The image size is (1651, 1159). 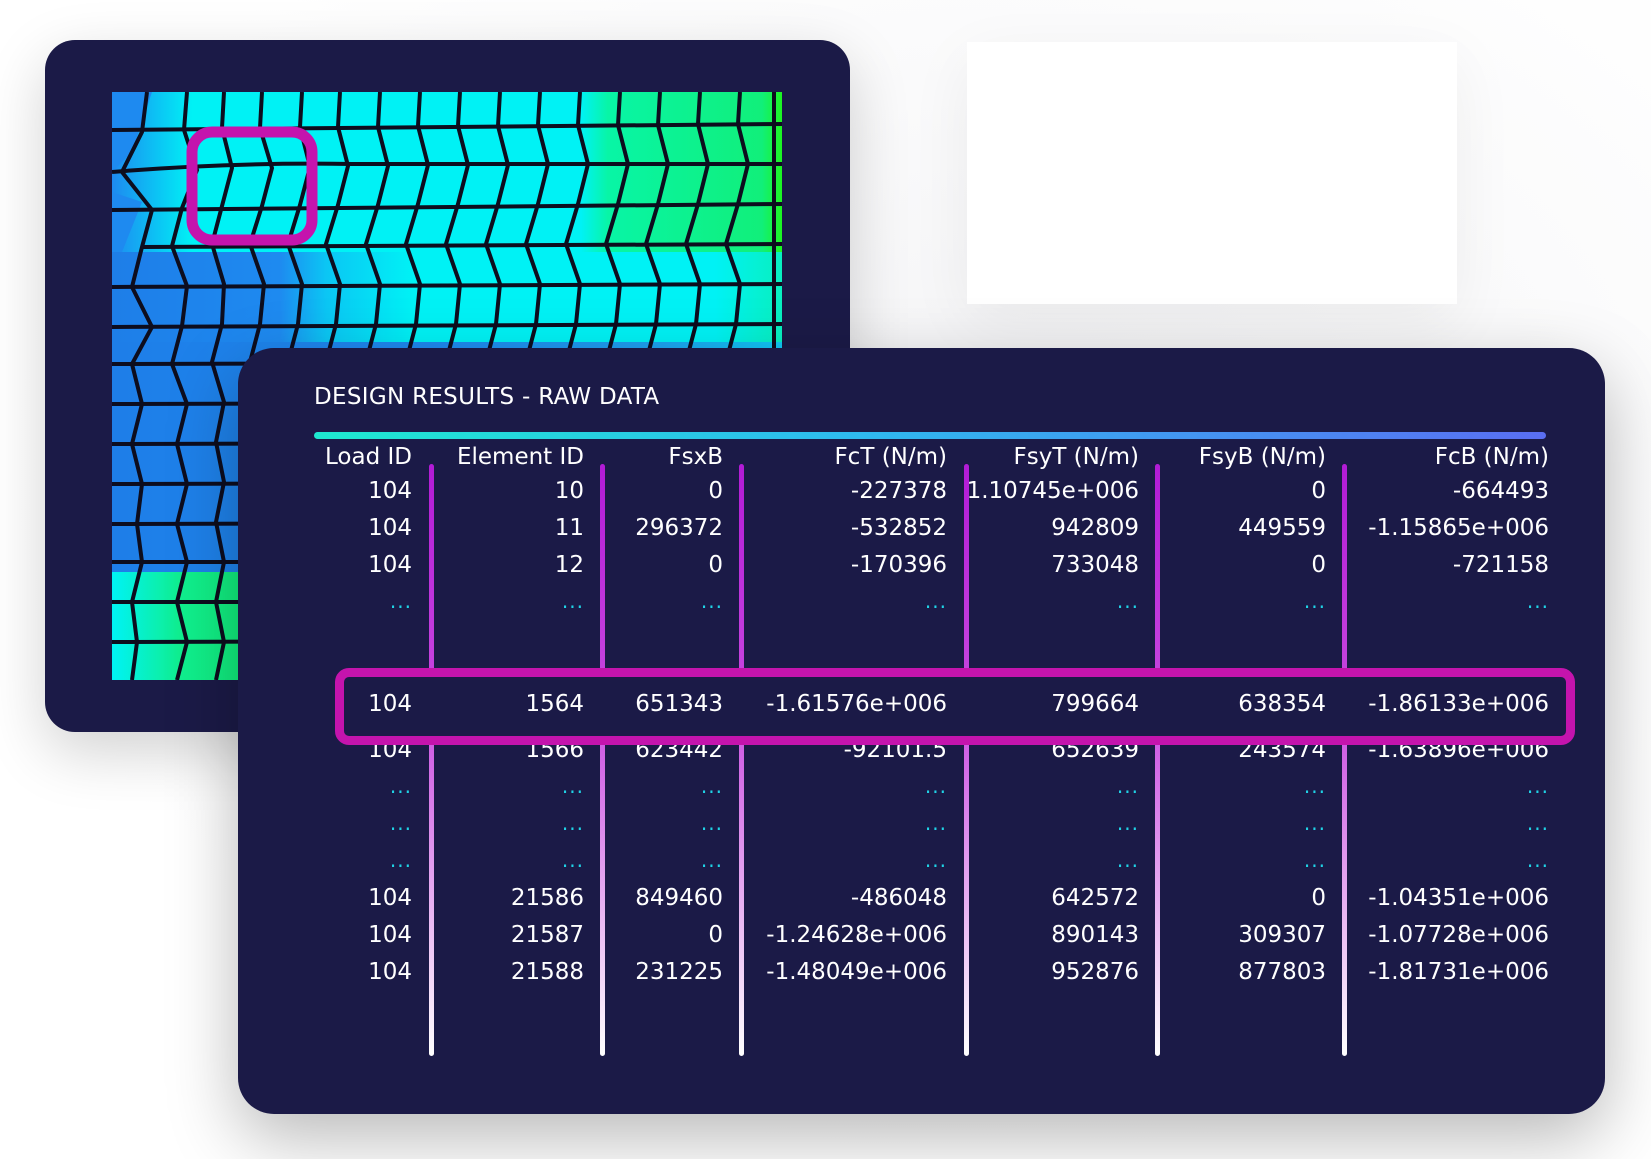 I want to click on cell-fsyt: 642572, so click(x=1095, y=898).